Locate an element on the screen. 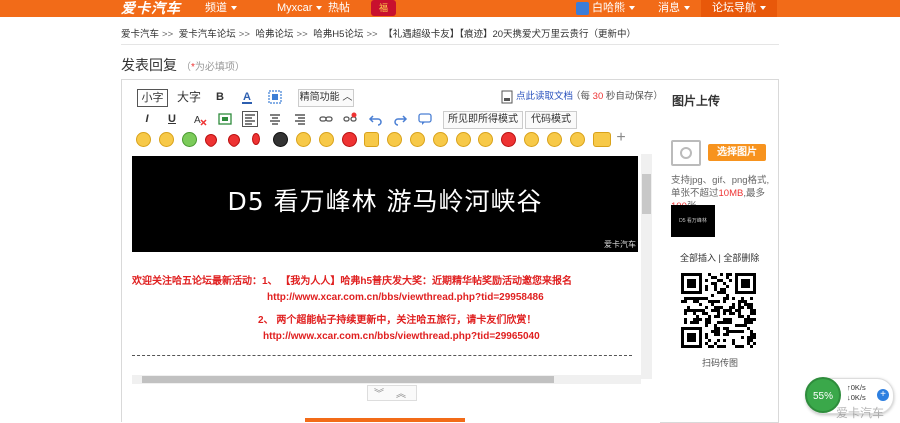 The height and width of the screenshot is (423, 900). bold-button: B is located at coordinates (220, 97).